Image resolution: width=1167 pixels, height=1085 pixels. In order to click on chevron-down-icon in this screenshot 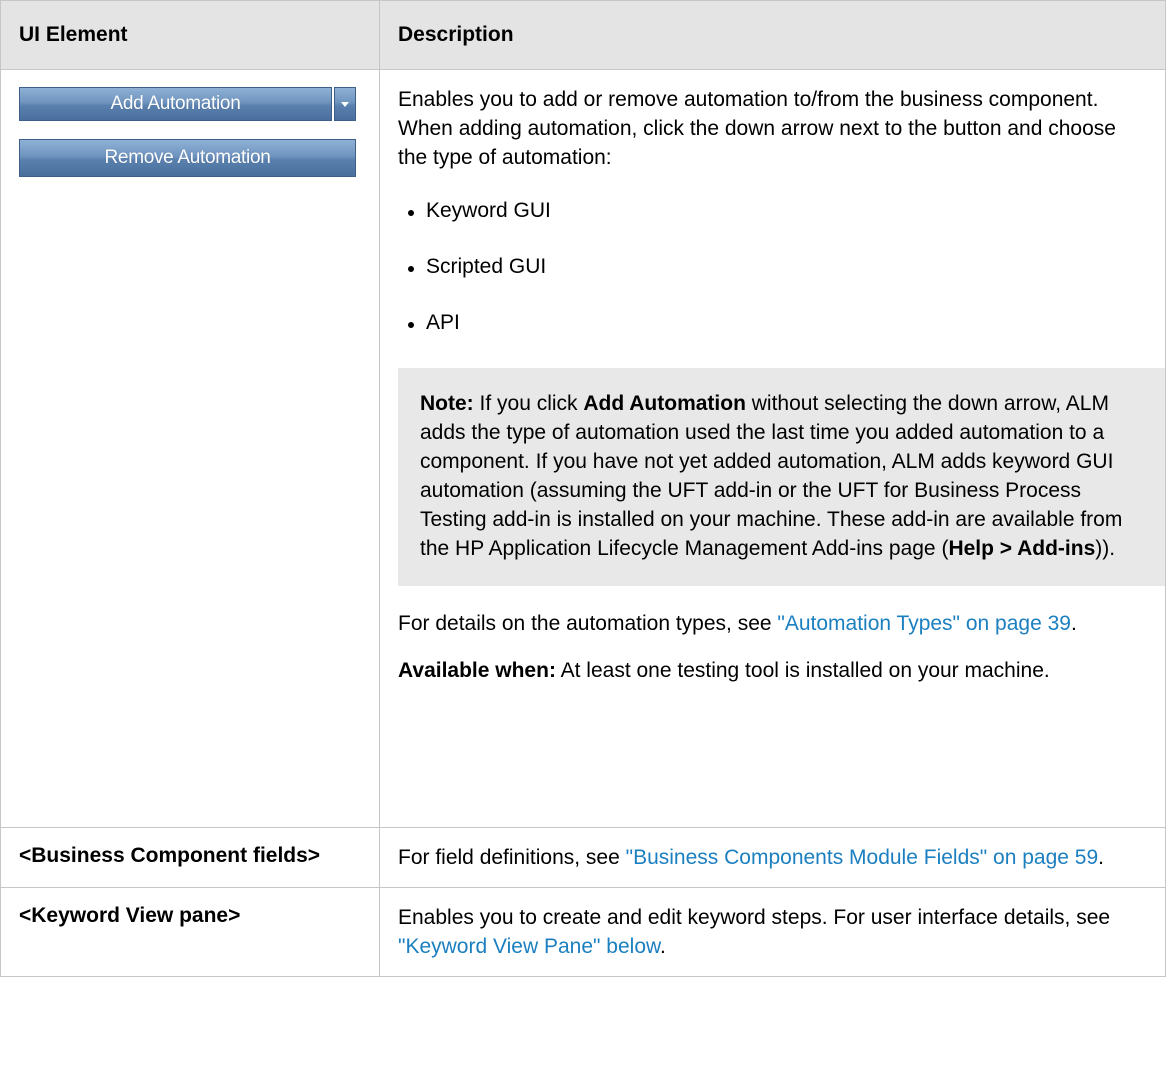, I will do `click(345, 104)`.